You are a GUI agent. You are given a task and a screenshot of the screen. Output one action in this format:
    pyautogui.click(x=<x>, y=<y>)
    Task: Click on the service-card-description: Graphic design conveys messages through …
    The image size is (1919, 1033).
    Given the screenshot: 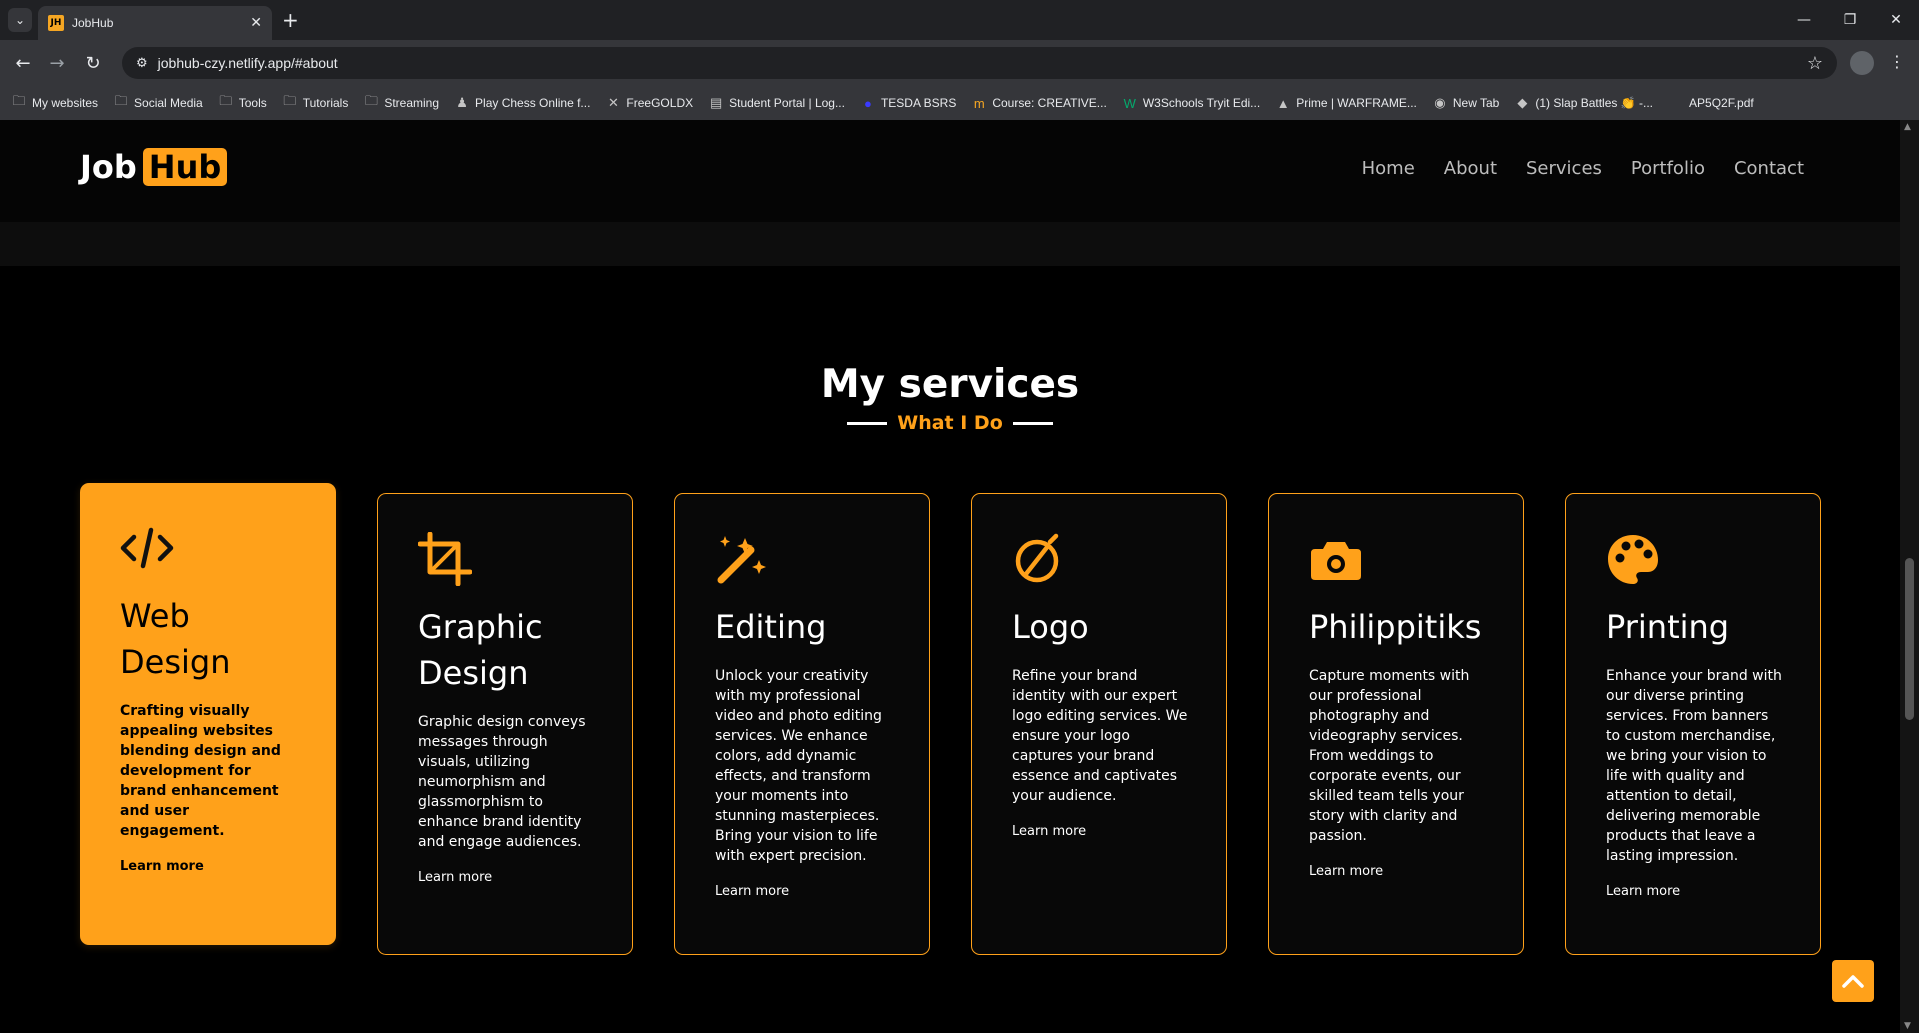 What is the action you would take?
    pyautogui.click(x=502, y=782)
    